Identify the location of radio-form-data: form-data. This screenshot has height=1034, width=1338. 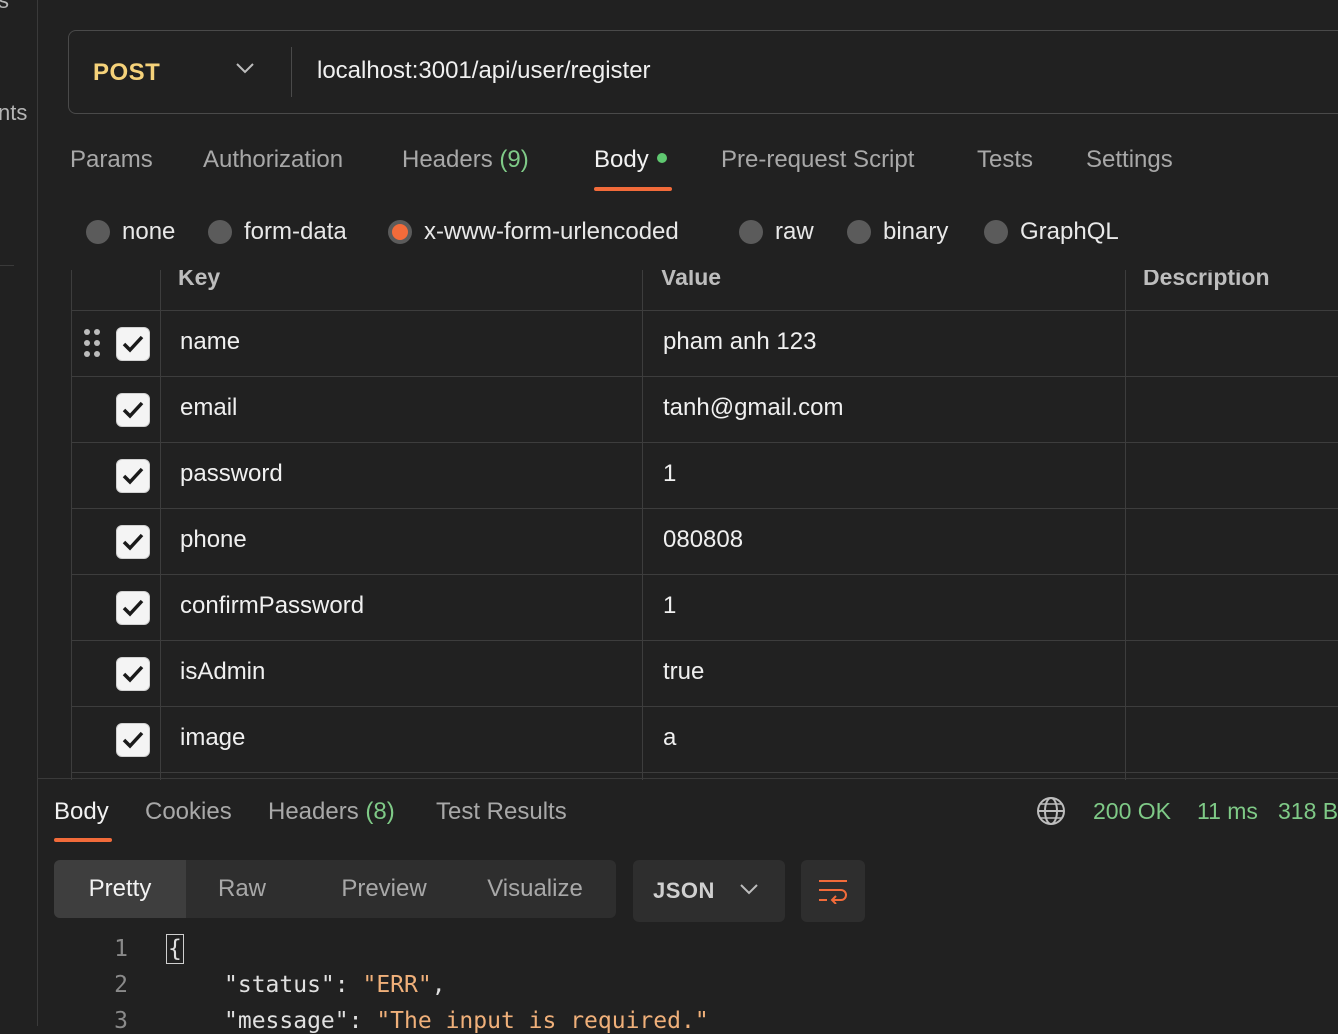
(277, 232).